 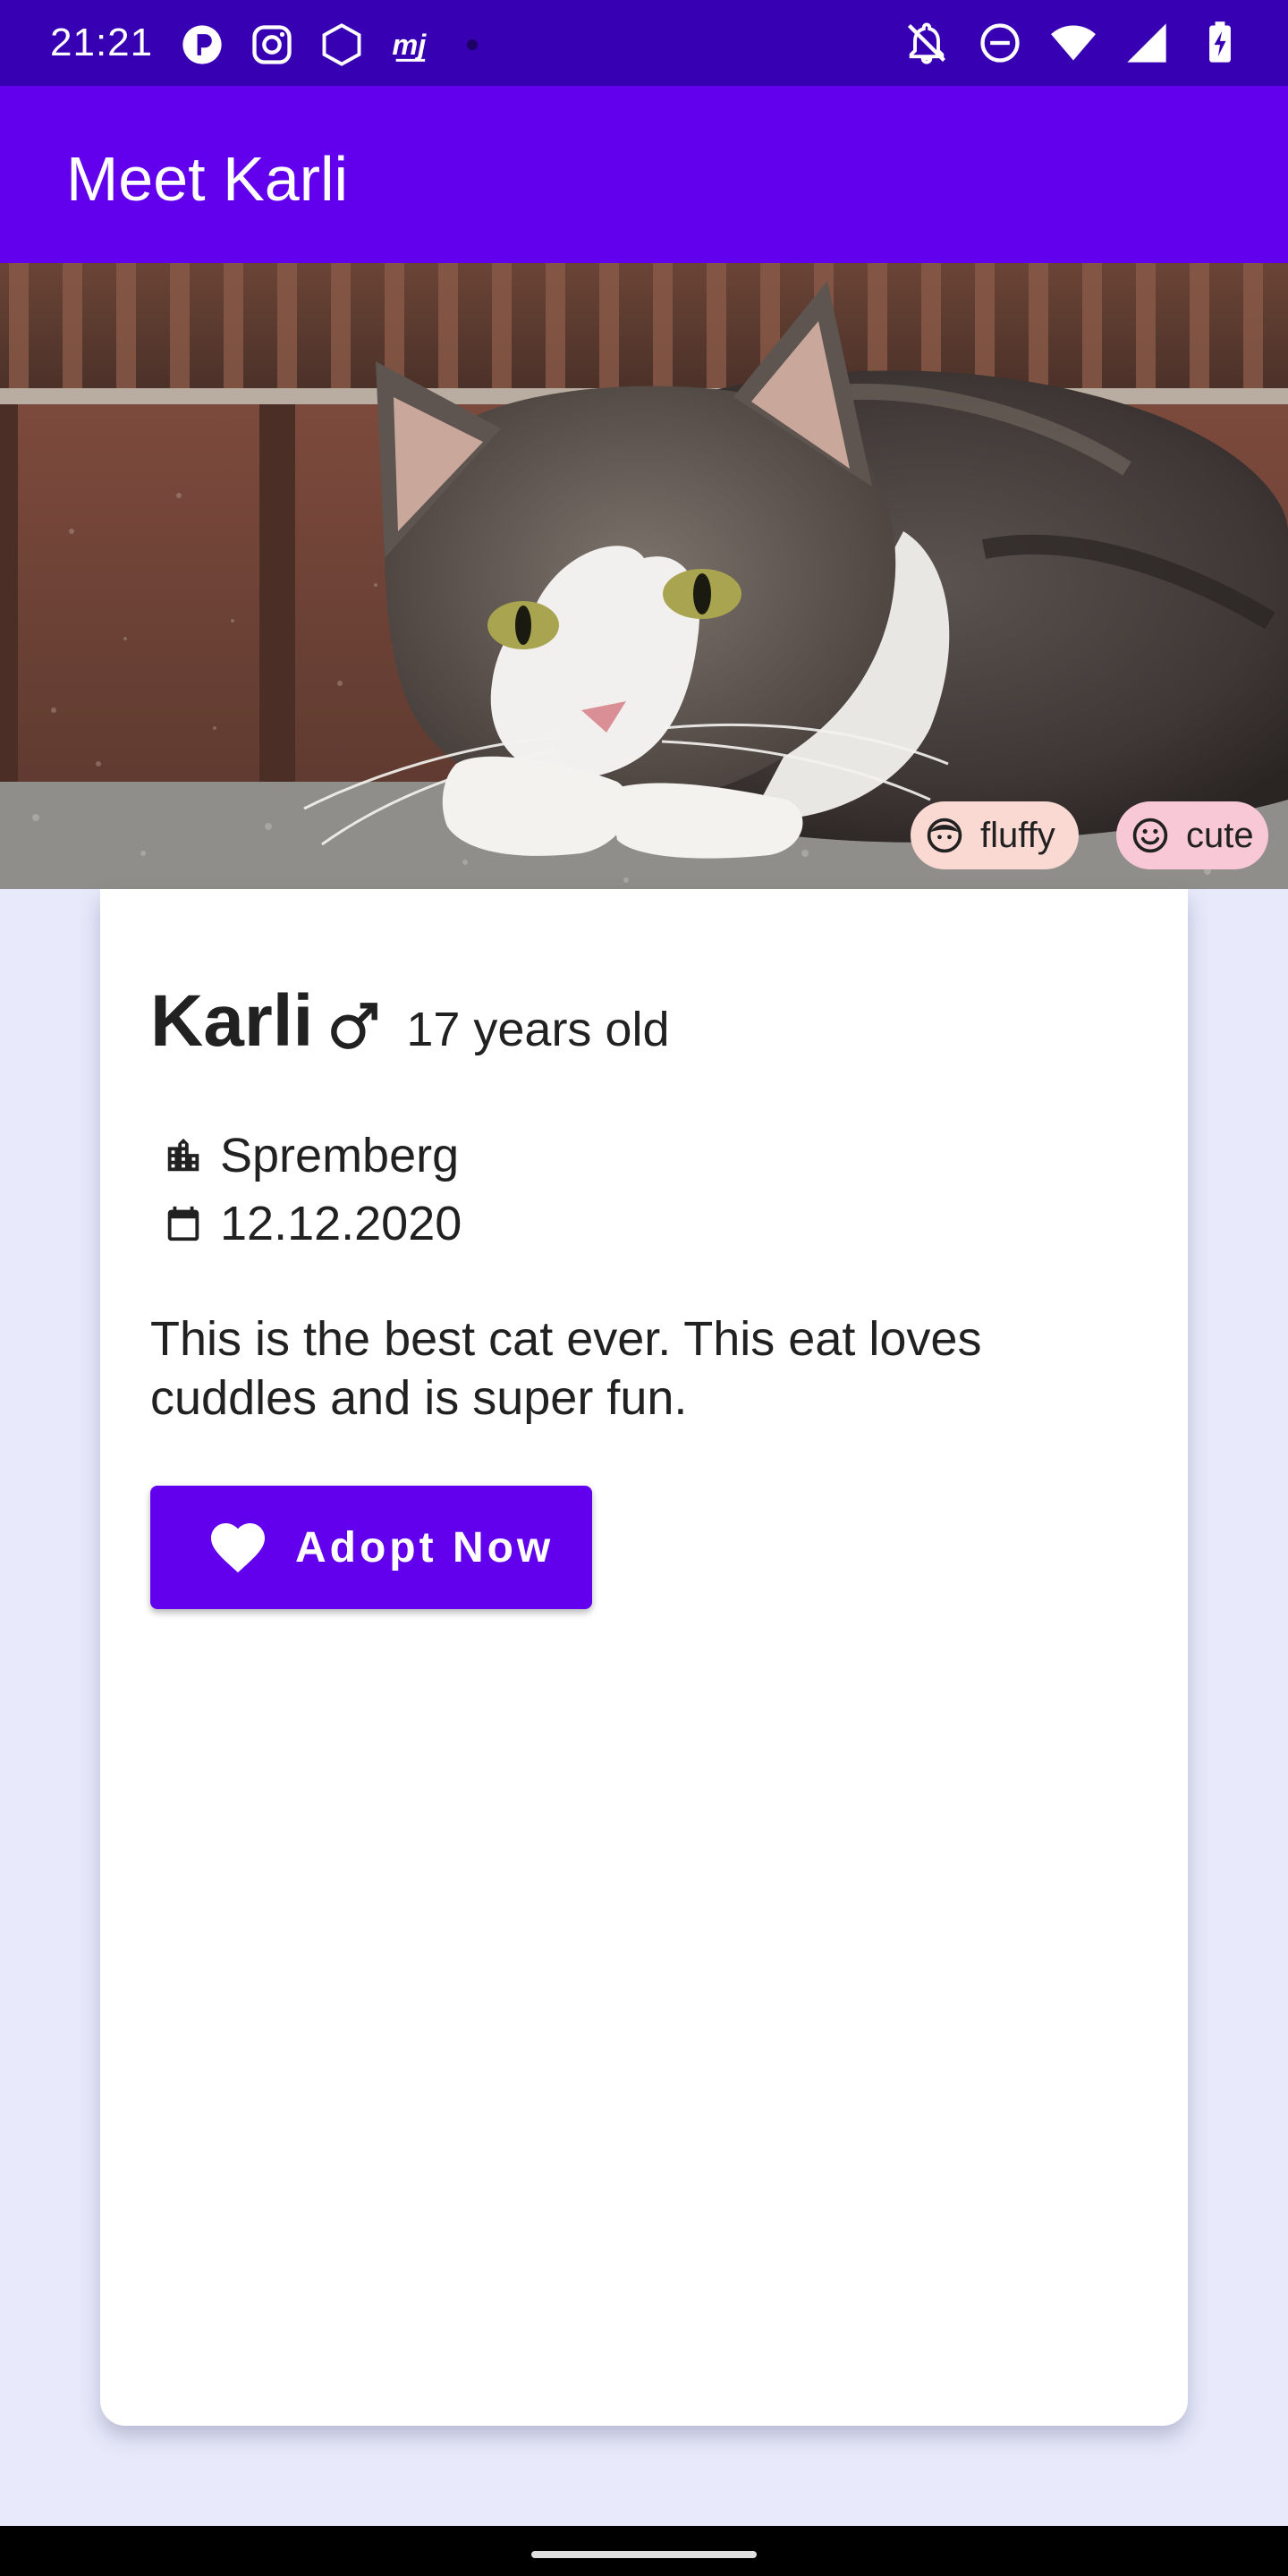 What do you see at coordinates (425, 1547) in the screenshot?
I see `adopt-button-label: Adopt Now` at bounding box center [425, 1547].